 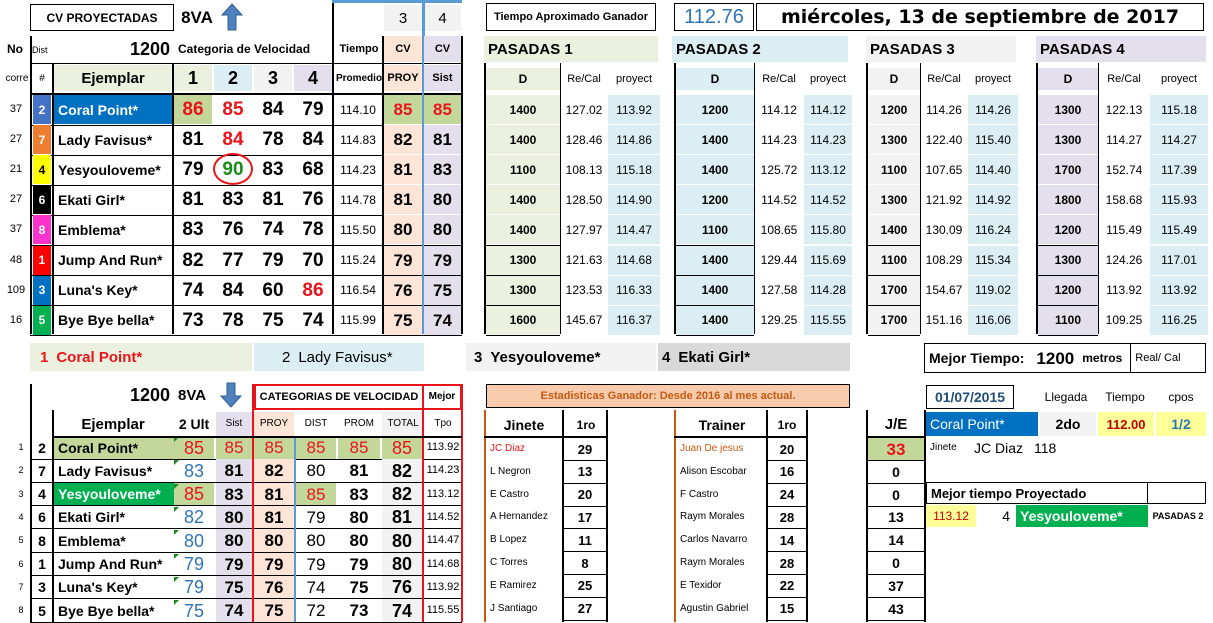 I want to click on pasadas-4-d: 1300, so click(x=1068, y=260).